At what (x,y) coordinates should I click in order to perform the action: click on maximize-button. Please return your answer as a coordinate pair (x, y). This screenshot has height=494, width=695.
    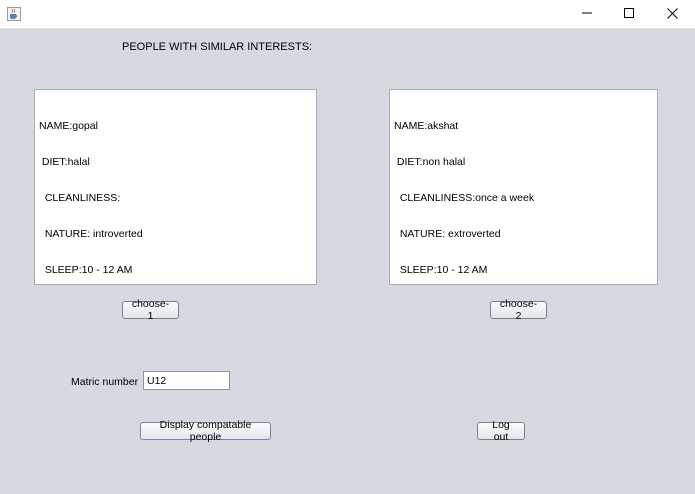
    Looking at the image, I should click on (629, 14).